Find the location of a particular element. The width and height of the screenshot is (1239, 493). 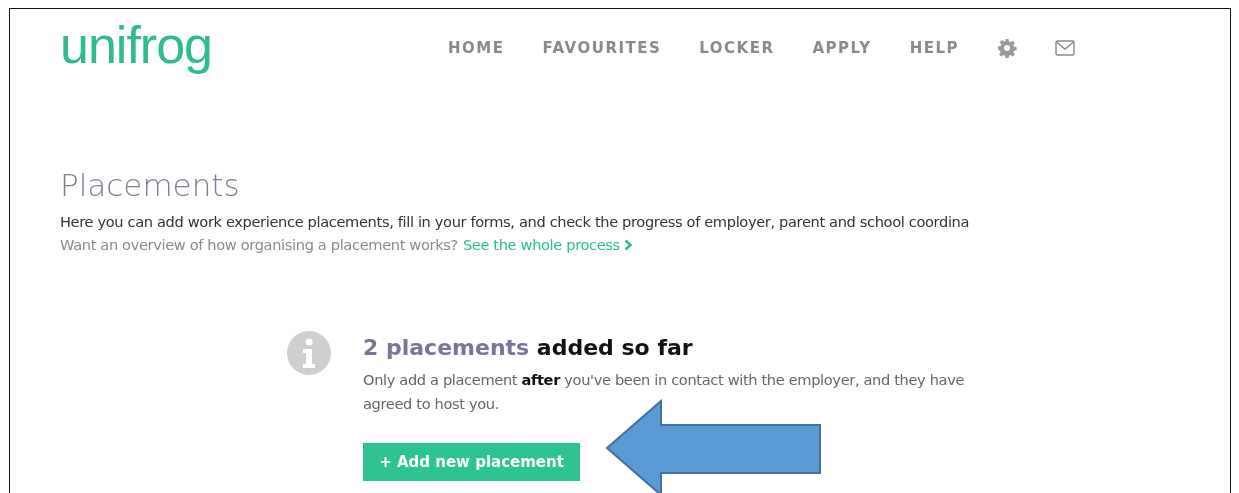

nav-link: HOME is located at coordinates (476, 48).